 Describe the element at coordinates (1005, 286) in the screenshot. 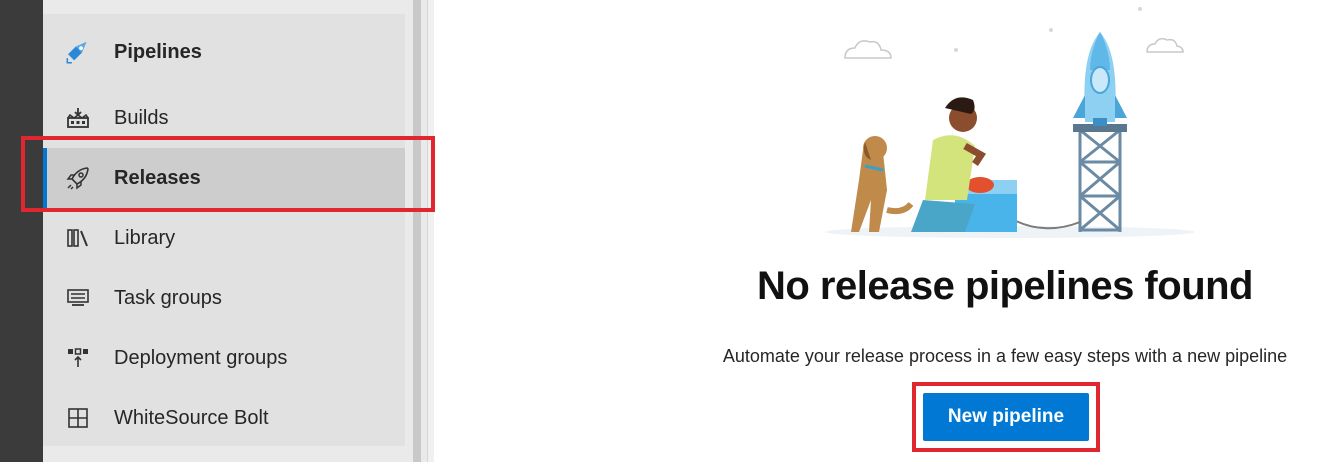

I see `empty-state-title: No release pipelines found` at that location.